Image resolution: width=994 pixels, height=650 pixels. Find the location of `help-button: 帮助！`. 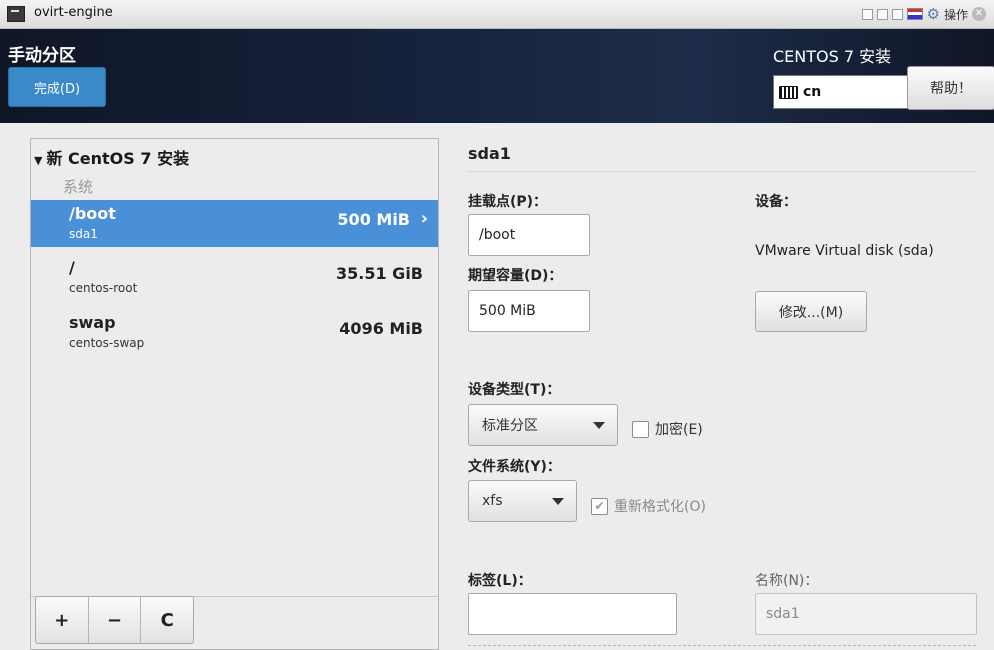

help-button: 帮助！ is located at coordinates (950, 88).